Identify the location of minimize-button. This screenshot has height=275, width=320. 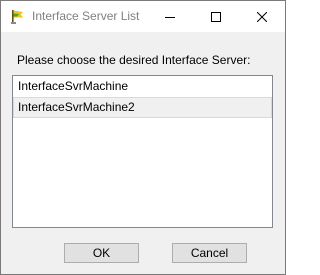
(170, 16).